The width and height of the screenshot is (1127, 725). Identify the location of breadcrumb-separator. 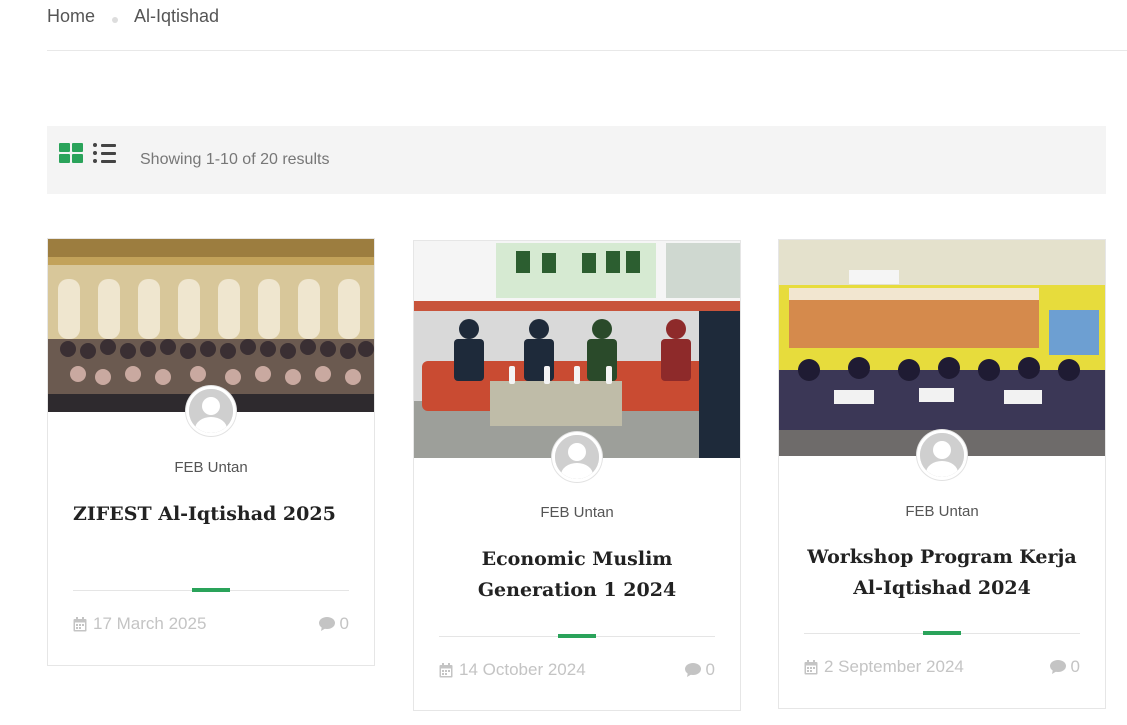
(115, 19).